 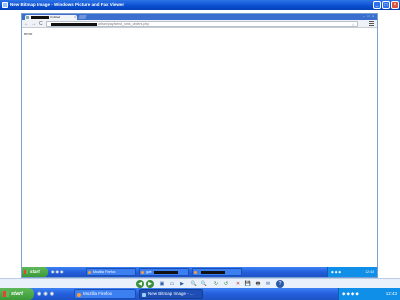 I want to click on inner-task-label: Mozilla Firefox, so click(x=104, y=272).